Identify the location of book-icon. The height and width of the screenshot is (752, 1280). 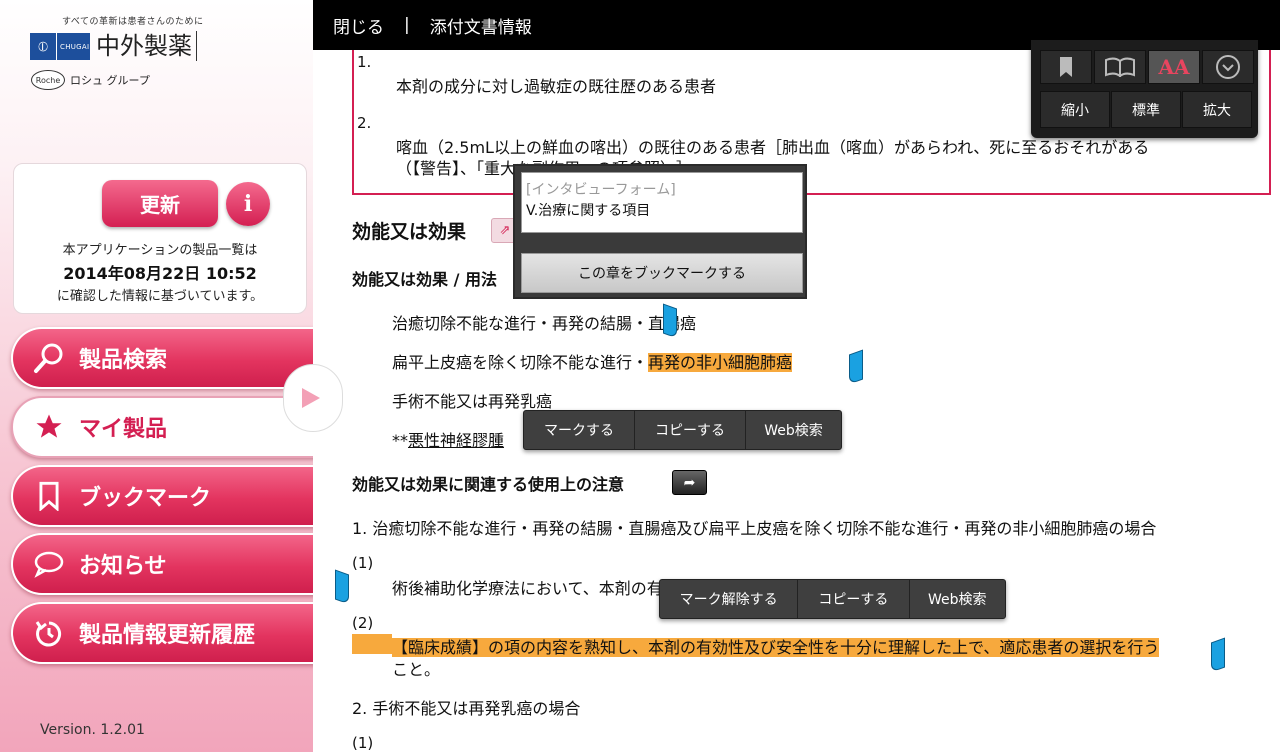
(1120, 67).